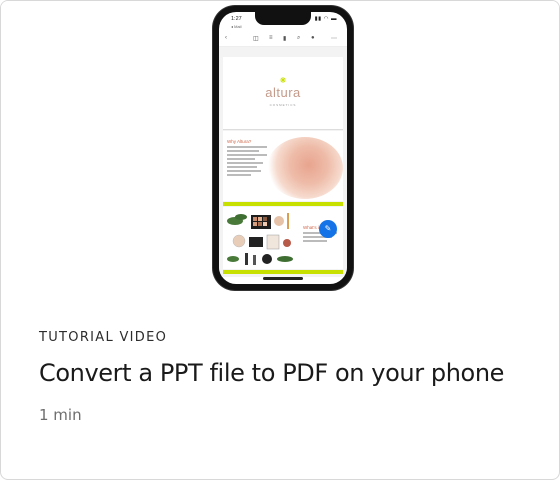 The height and width of the screenshot is (480, 560). What do you see at coordinates (260, 239) in the screenshot?
I see `cosmetics-image` at bounding box center [260, 239].